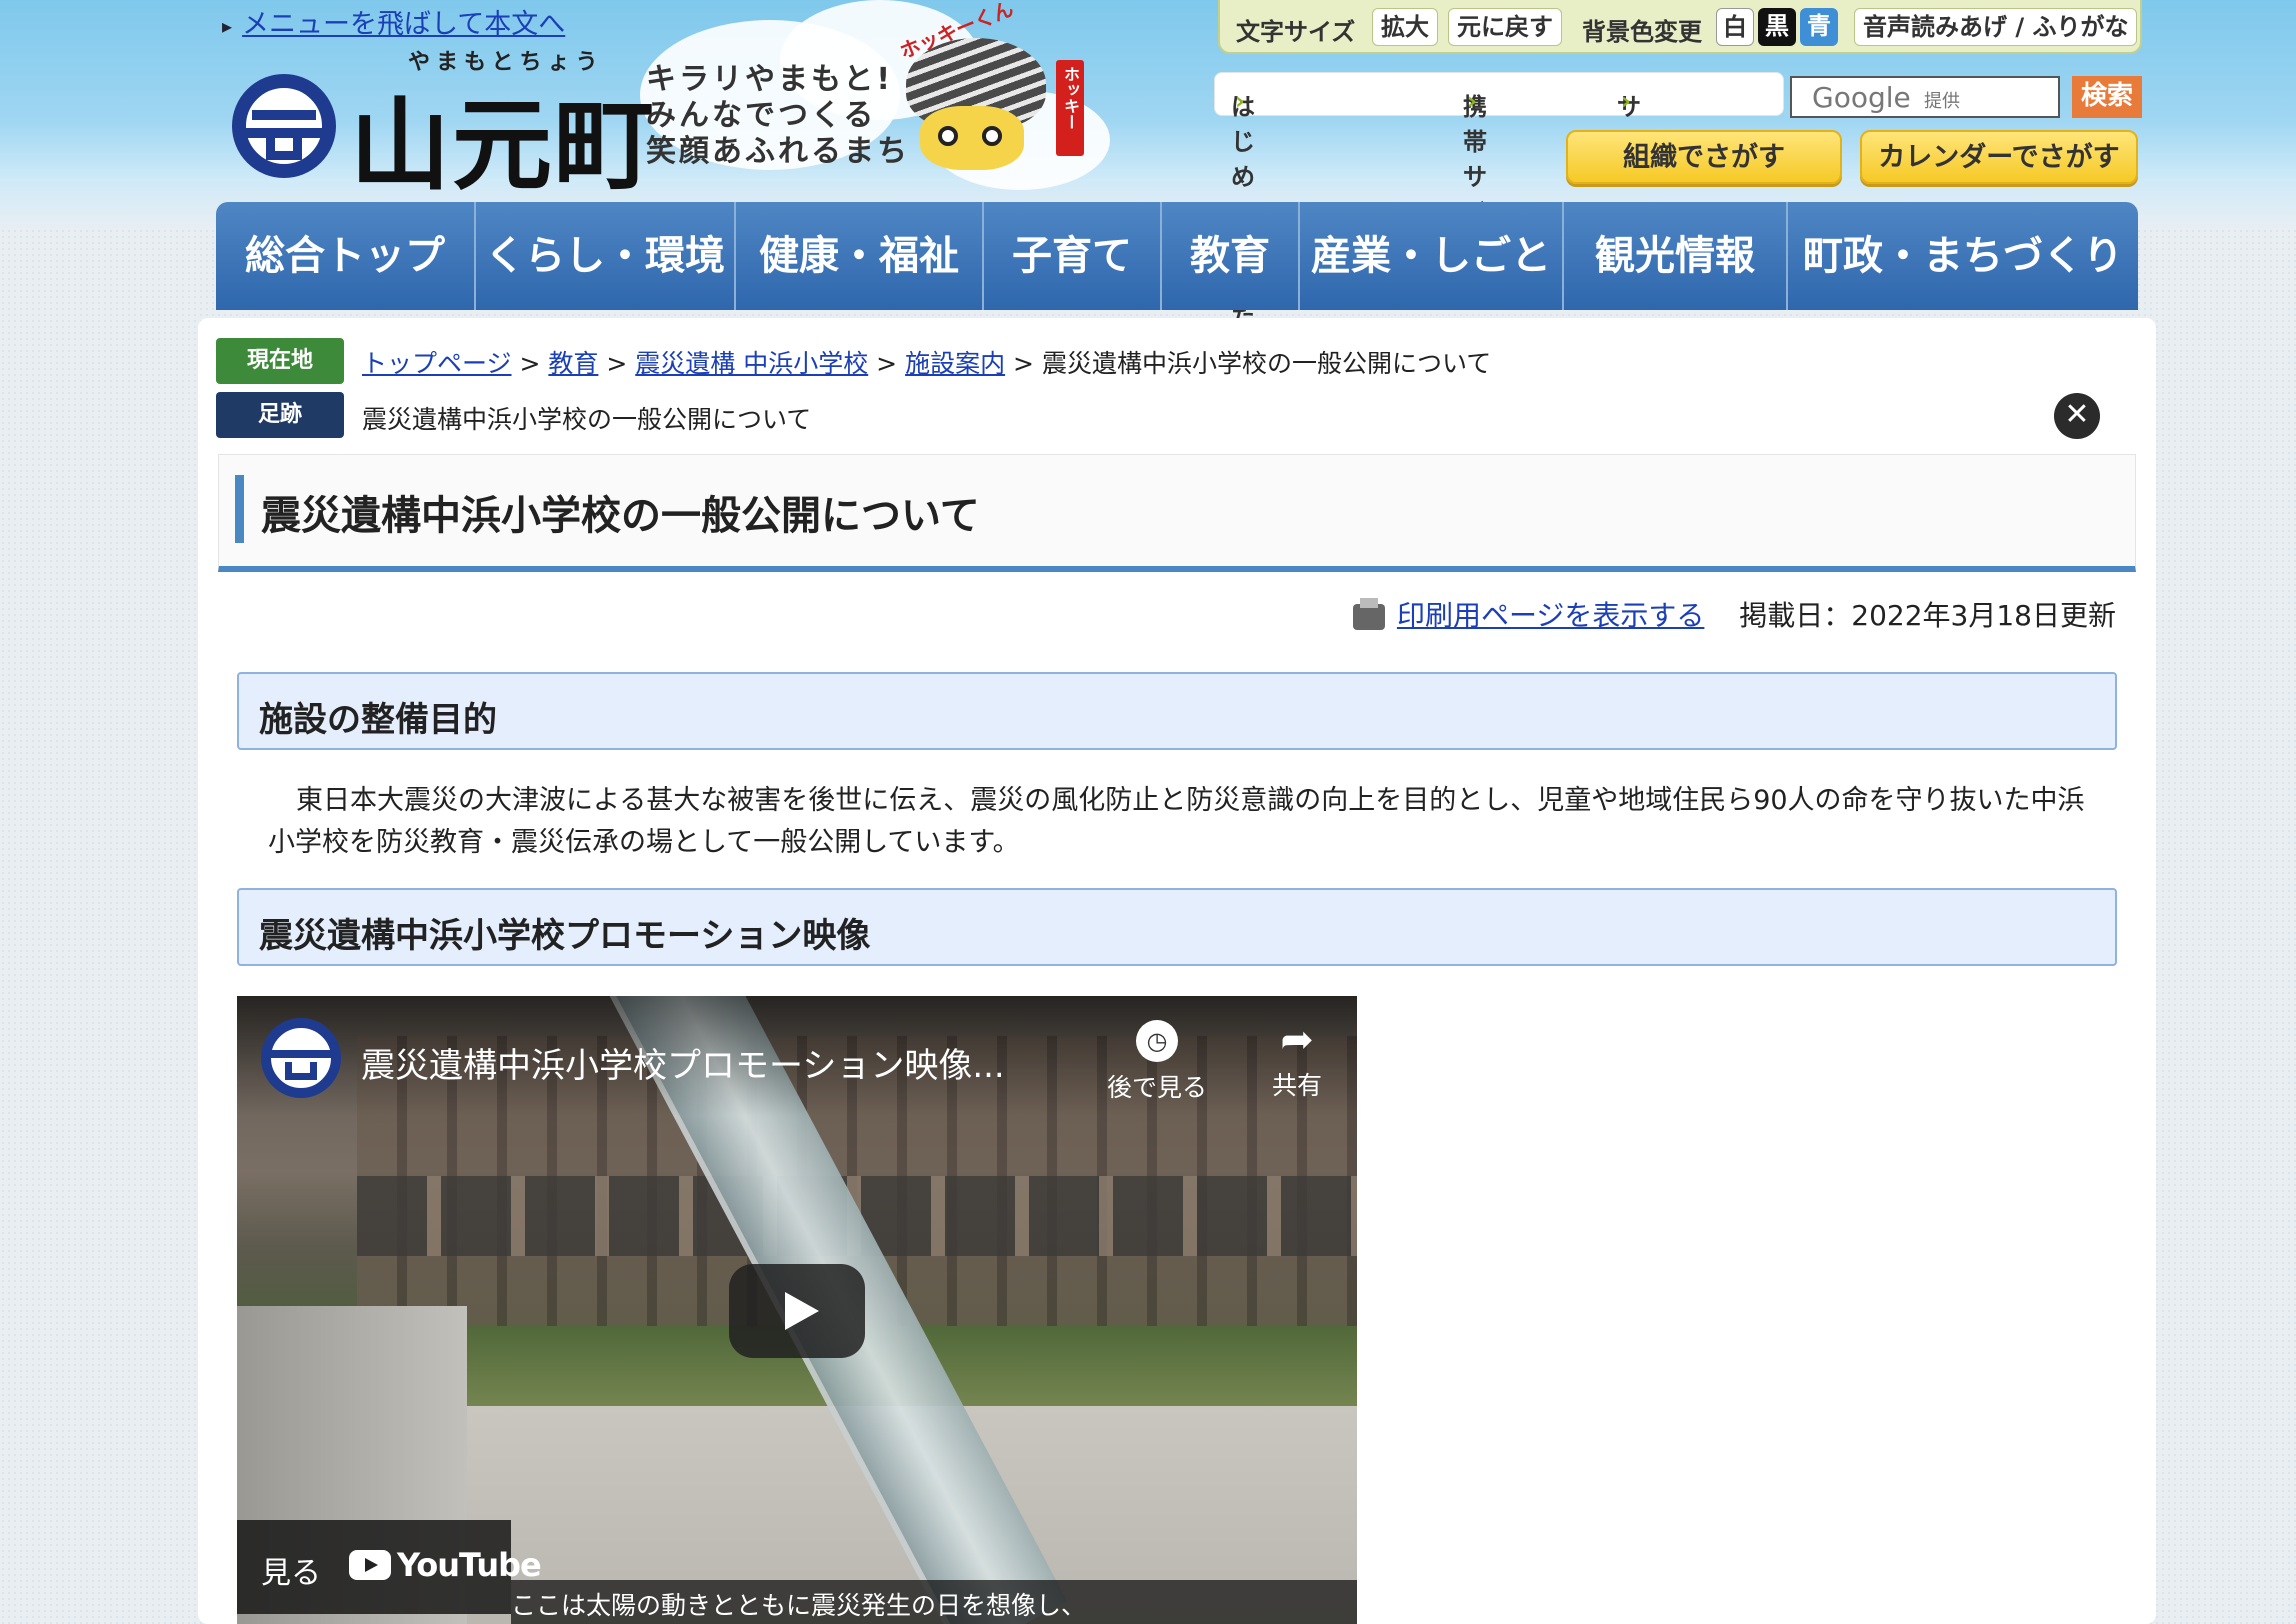  I want to click on breadcrumb-link: 教育, so click(573, 363).